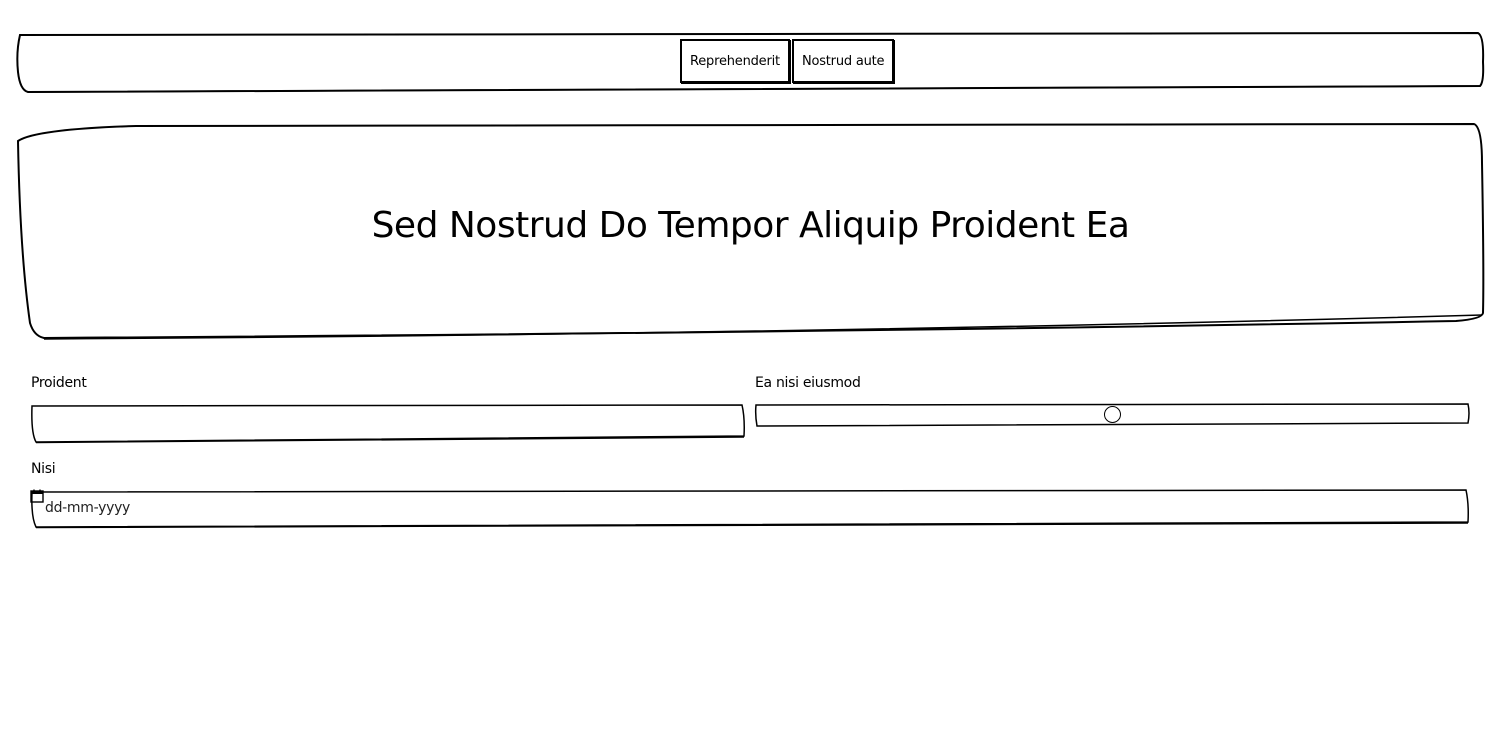 Image resolution: width=1500 pixels, height=752 pixels. I want to click on date-placeholder: dd-mm-yyyy, so click(88, 508).